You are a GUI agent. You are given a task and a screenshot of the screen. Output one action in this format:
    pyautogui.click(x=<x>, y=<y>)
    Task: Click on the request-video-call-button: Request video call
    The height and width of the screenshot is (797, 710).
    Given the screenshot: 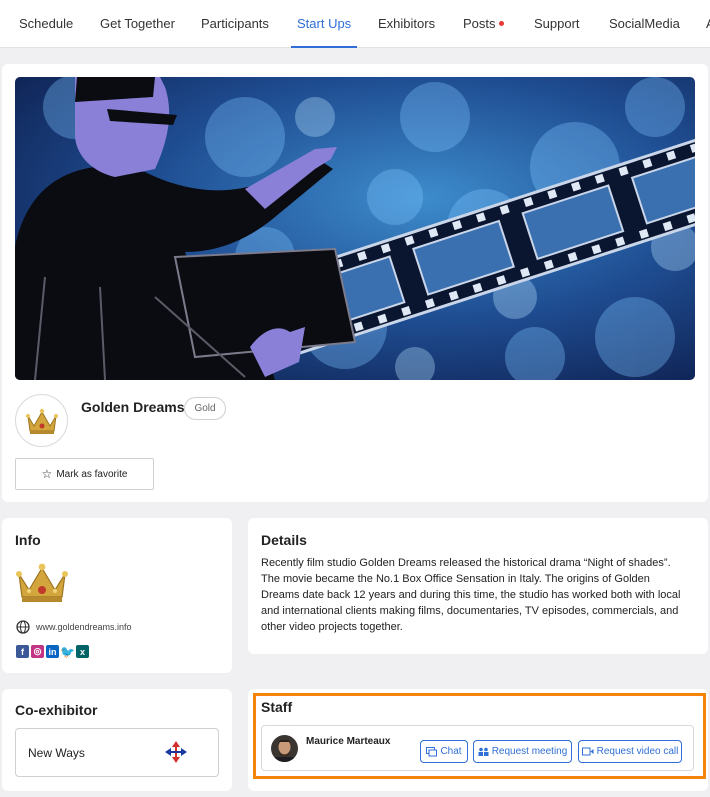 What is the action you would take?
    pyautogui.click(x=630, y=751)
    